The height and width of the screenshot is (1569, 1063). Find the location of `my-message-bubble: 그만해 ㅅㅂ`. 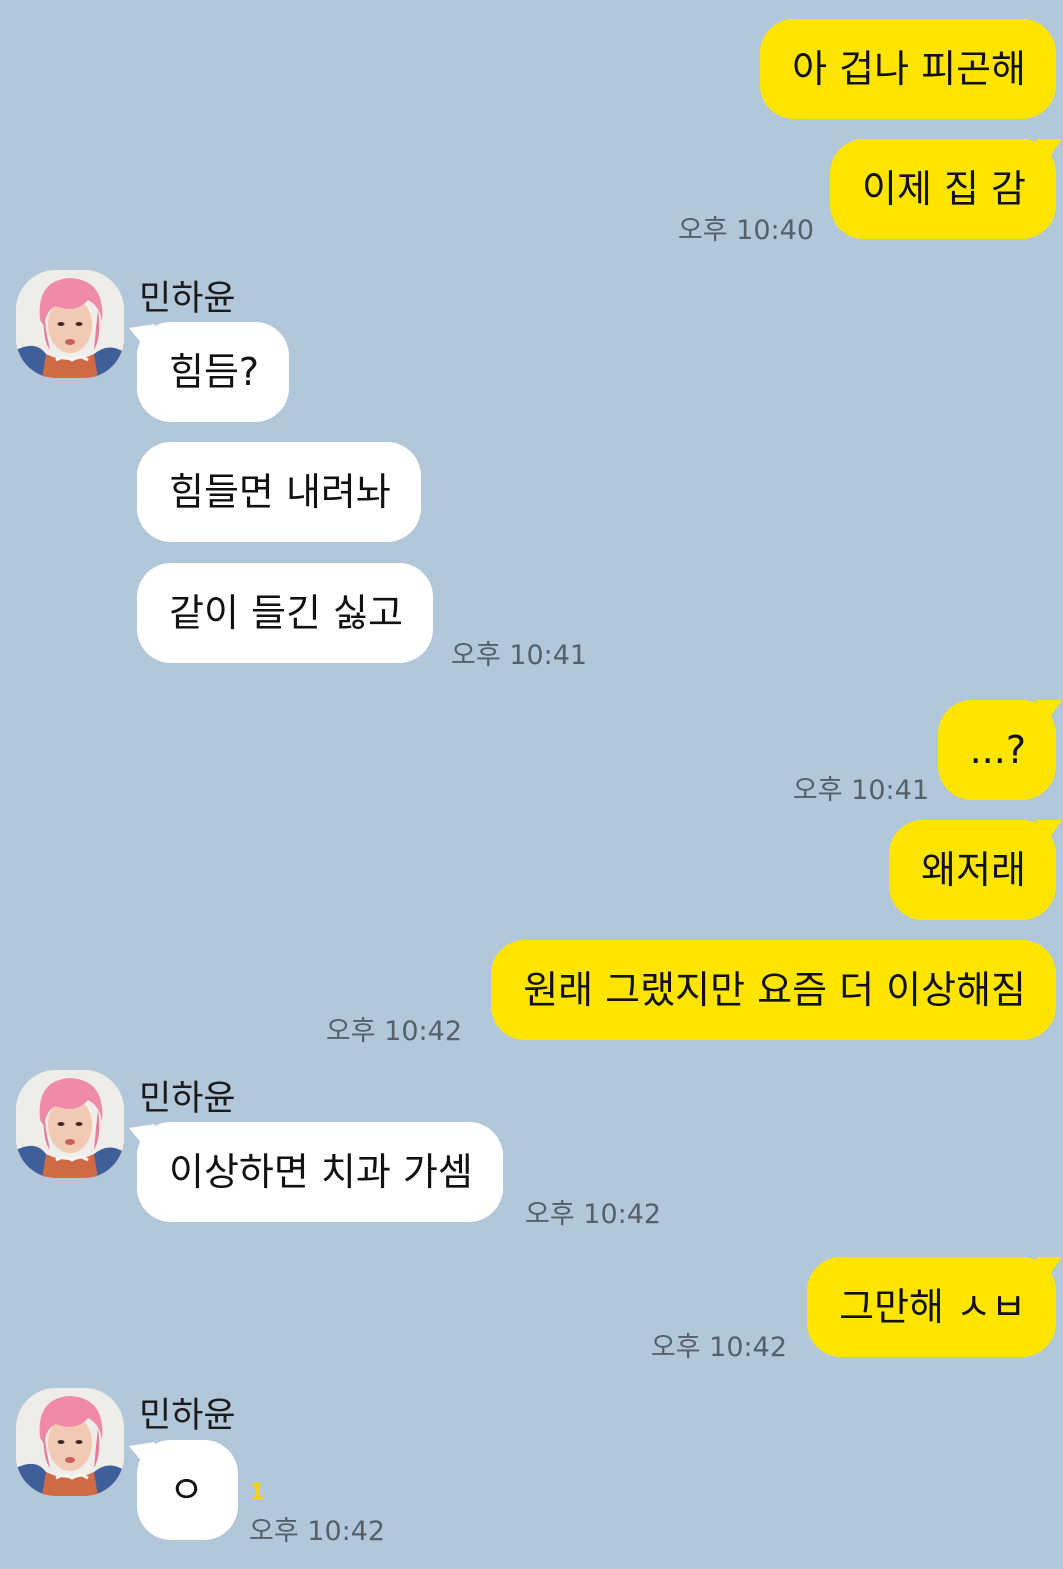

my-message-bubble: 그만해 ㅅㅂ is located at coordinates (934, 1307).